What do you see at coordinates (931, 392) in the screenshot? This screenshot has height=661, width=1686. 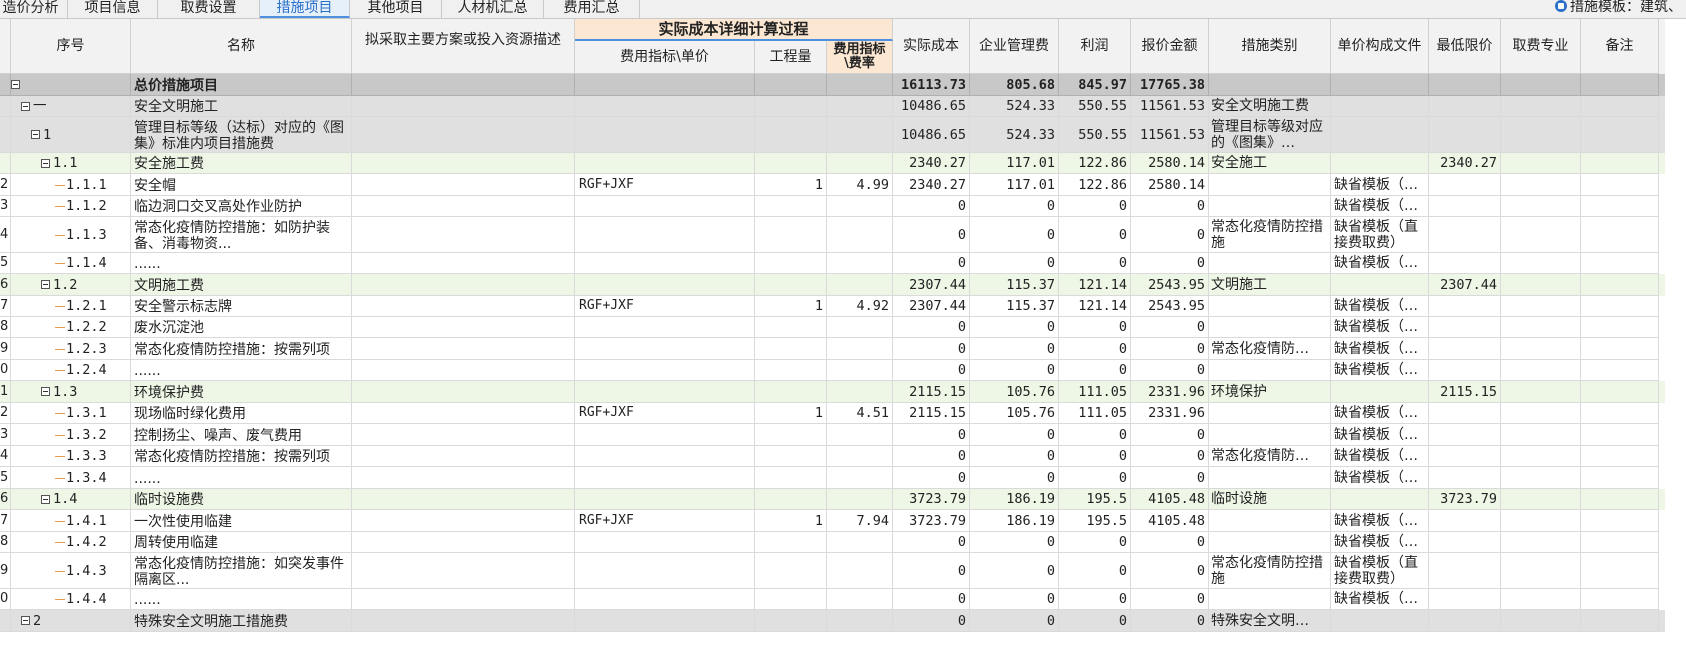 I see `cell-cost: 2115.15` at bounding box center [931, 392].